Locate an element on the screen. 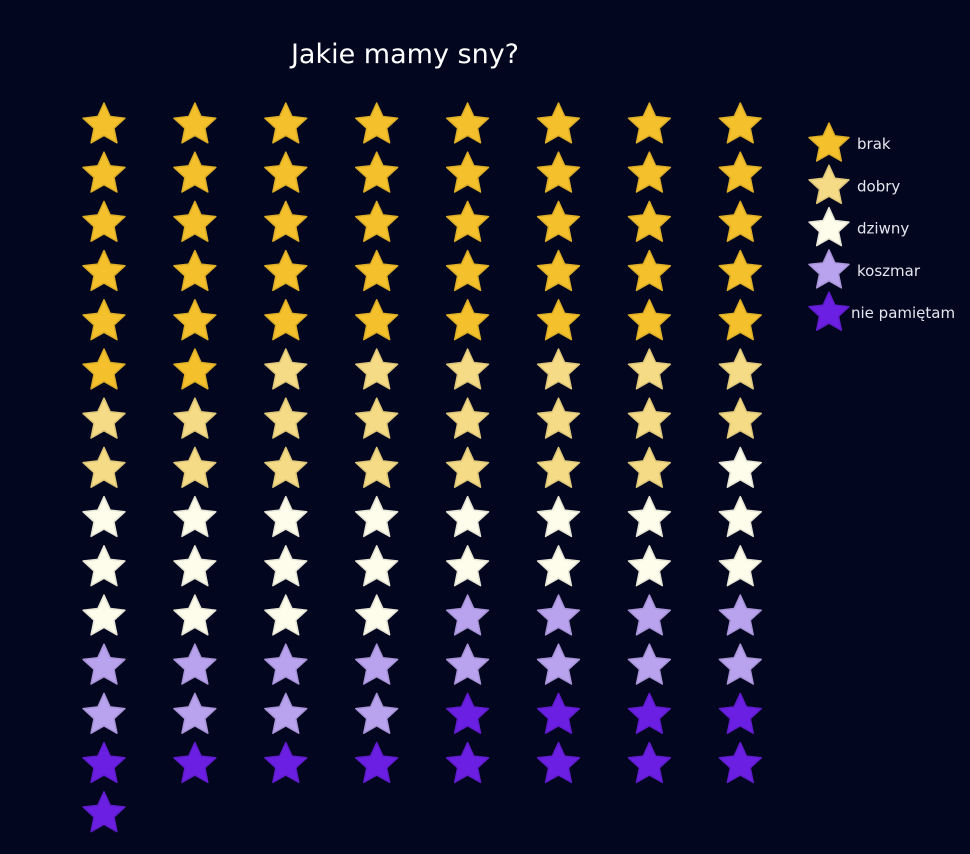 The image size is (970, 854). legend-label: nie pamiętam is located at coordinates (903, 313).